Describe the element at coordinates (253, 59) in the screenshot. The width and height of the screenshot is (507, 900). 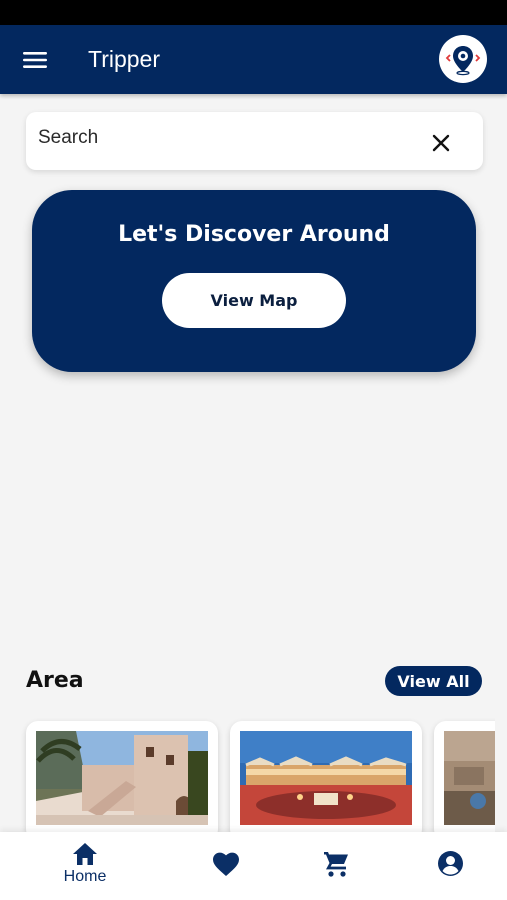
I see `app-bar: Tripper` at that location.